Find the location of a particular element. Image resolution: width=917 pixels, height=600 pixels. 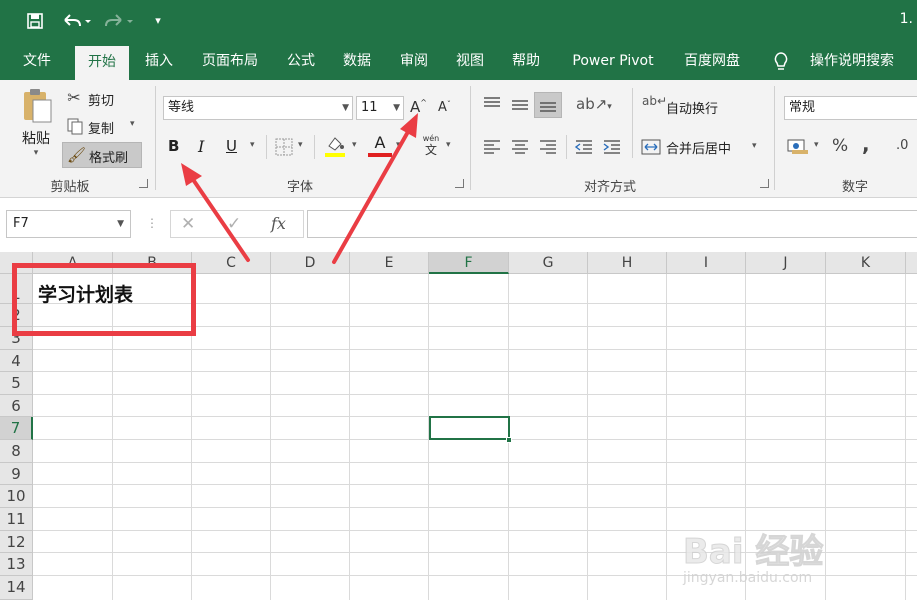

wrap-text-icon: ab↵ is located at coordinates (654, 101).